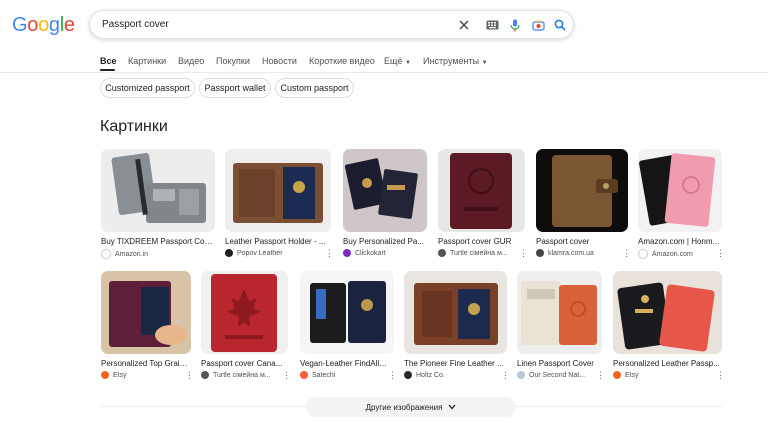 The height and width of the screenshot is (423, 768). What do you see at coordinates (492, 25) in the screenshot?
I see `keyboard-icon` at bounding box center [492, 25].